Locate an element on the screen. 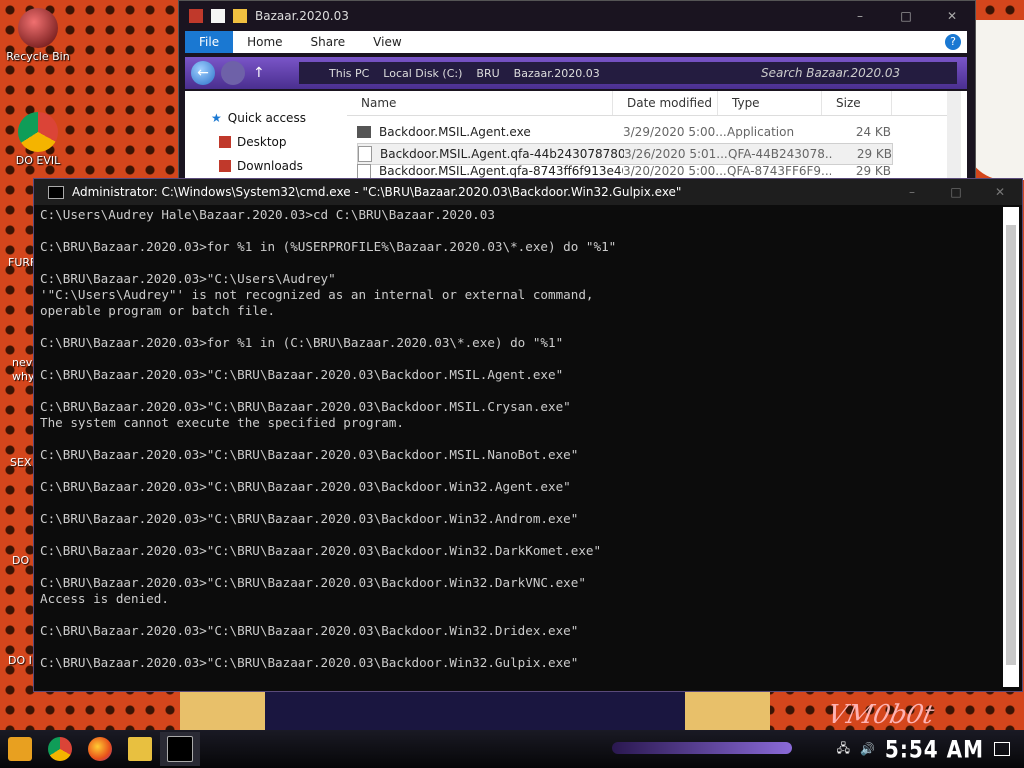 This screenshot has height=768, width=1024. console-line: operable program or batch file. is located at coordinates (158, 310).